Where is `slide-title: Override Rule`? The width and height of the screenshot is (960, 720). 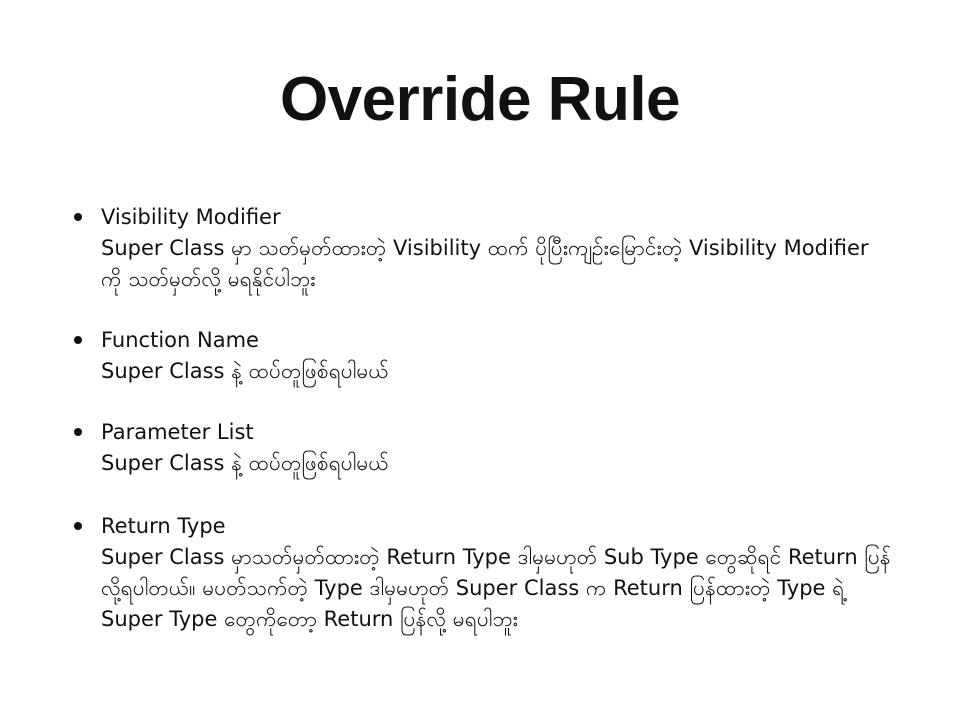 slide-title: Override Rule is located at coordinates (480, 99).